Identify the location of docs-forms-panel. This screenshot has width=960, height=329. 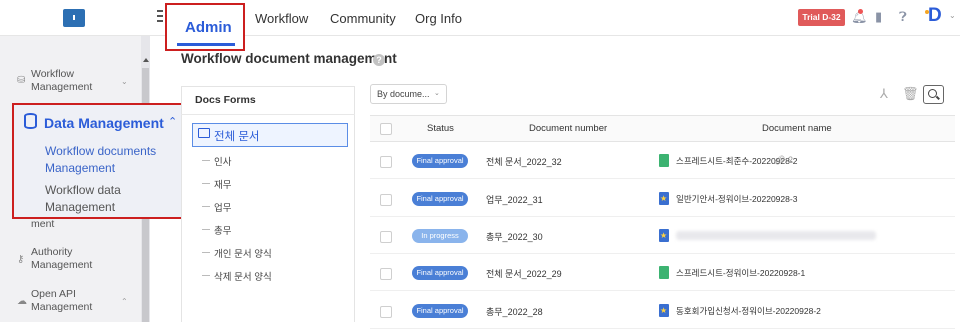
(268, 204).